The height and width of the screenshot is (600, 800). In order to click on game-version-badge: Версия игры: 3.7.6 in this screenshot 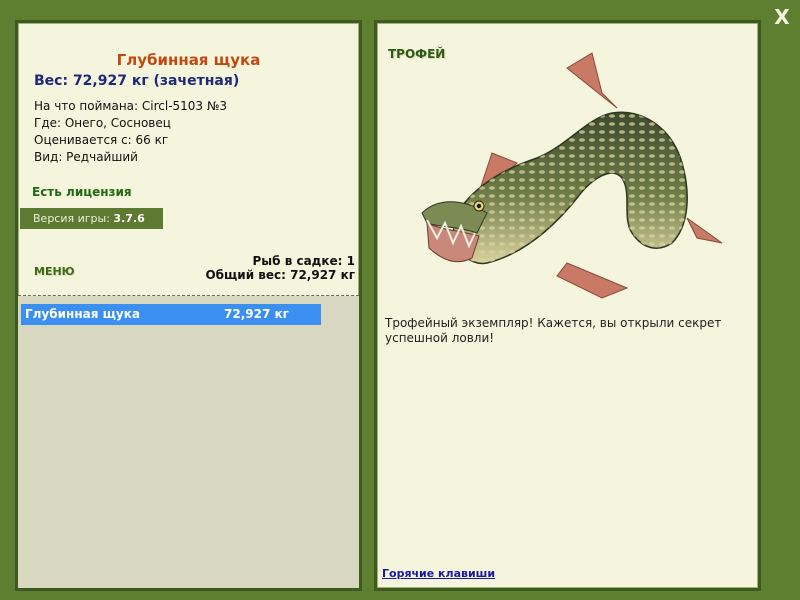, I will do `click(91, 218)`.